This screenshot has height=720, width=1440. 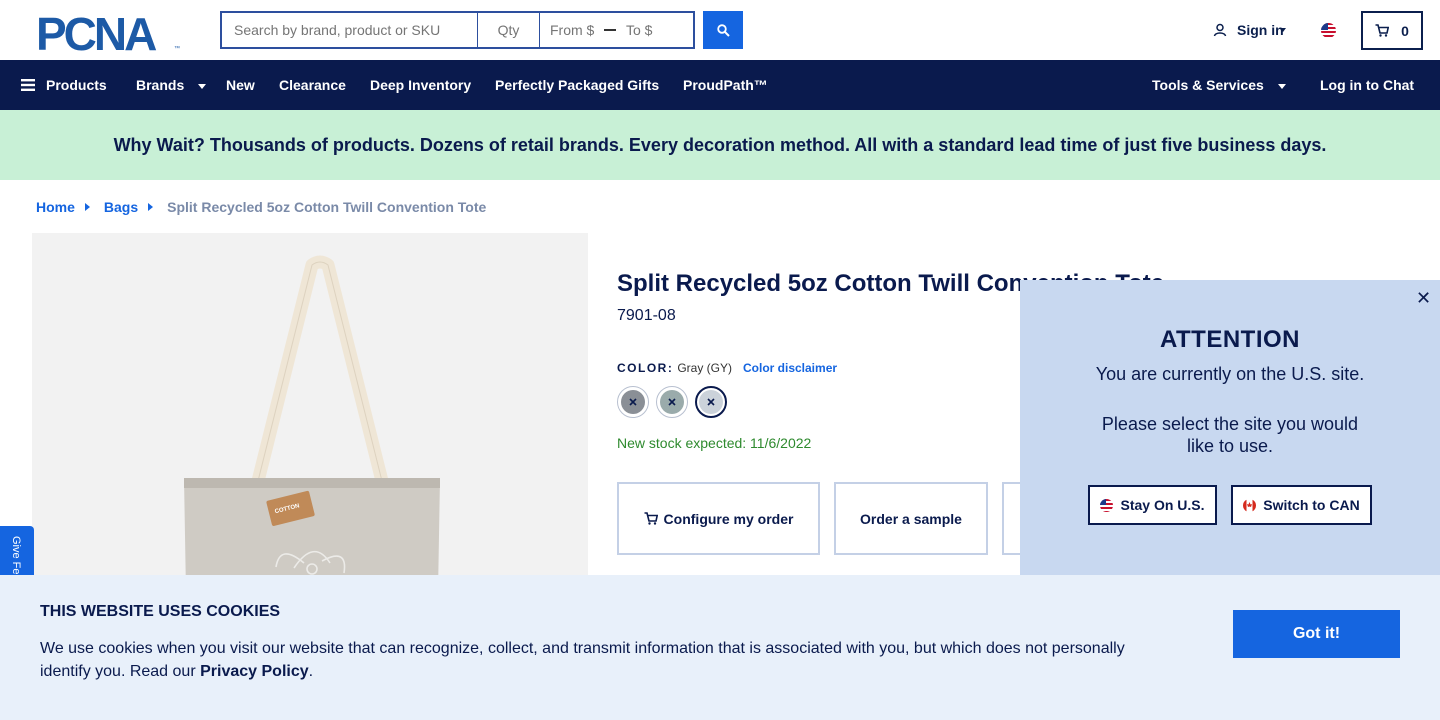 I want to click on cookie-period: ., so click(x=311, y=671).